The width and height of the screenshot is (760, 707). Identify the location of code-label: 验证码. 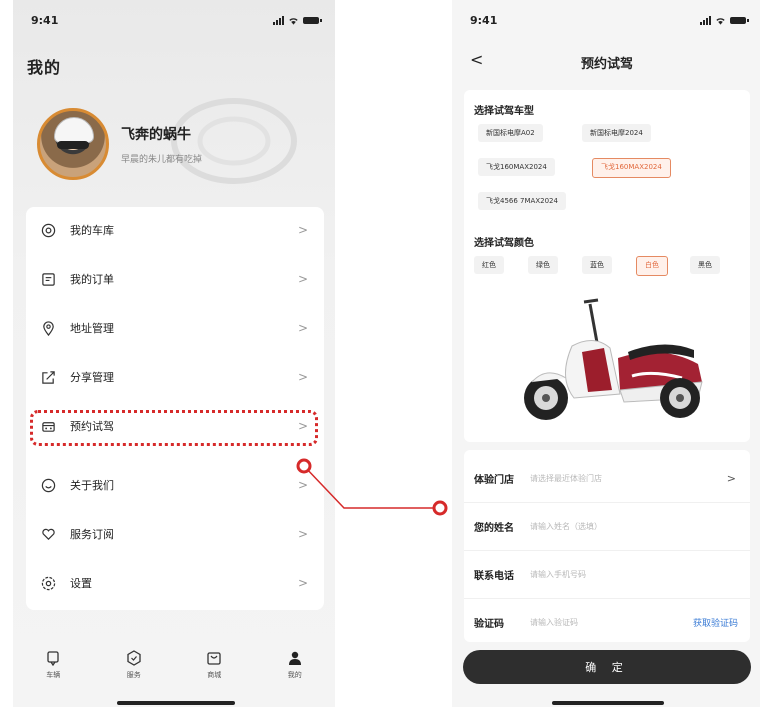
(489, 624).